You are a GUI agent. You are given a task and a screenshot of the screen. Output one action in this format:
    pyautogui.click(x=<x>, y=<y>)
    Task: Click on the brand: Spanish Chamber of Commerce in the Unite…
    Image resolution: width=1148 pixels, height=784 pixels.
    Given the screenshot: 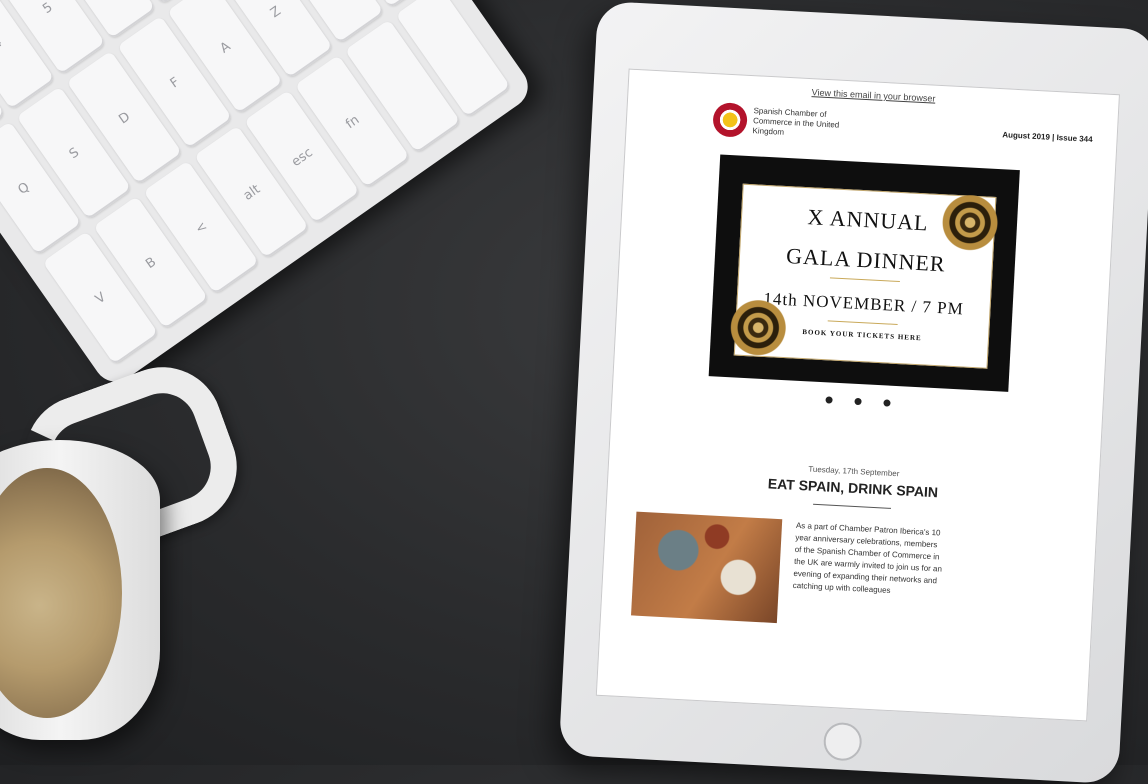 What is the action you would take?
    pyautogui.click(x=778, y=122)
    